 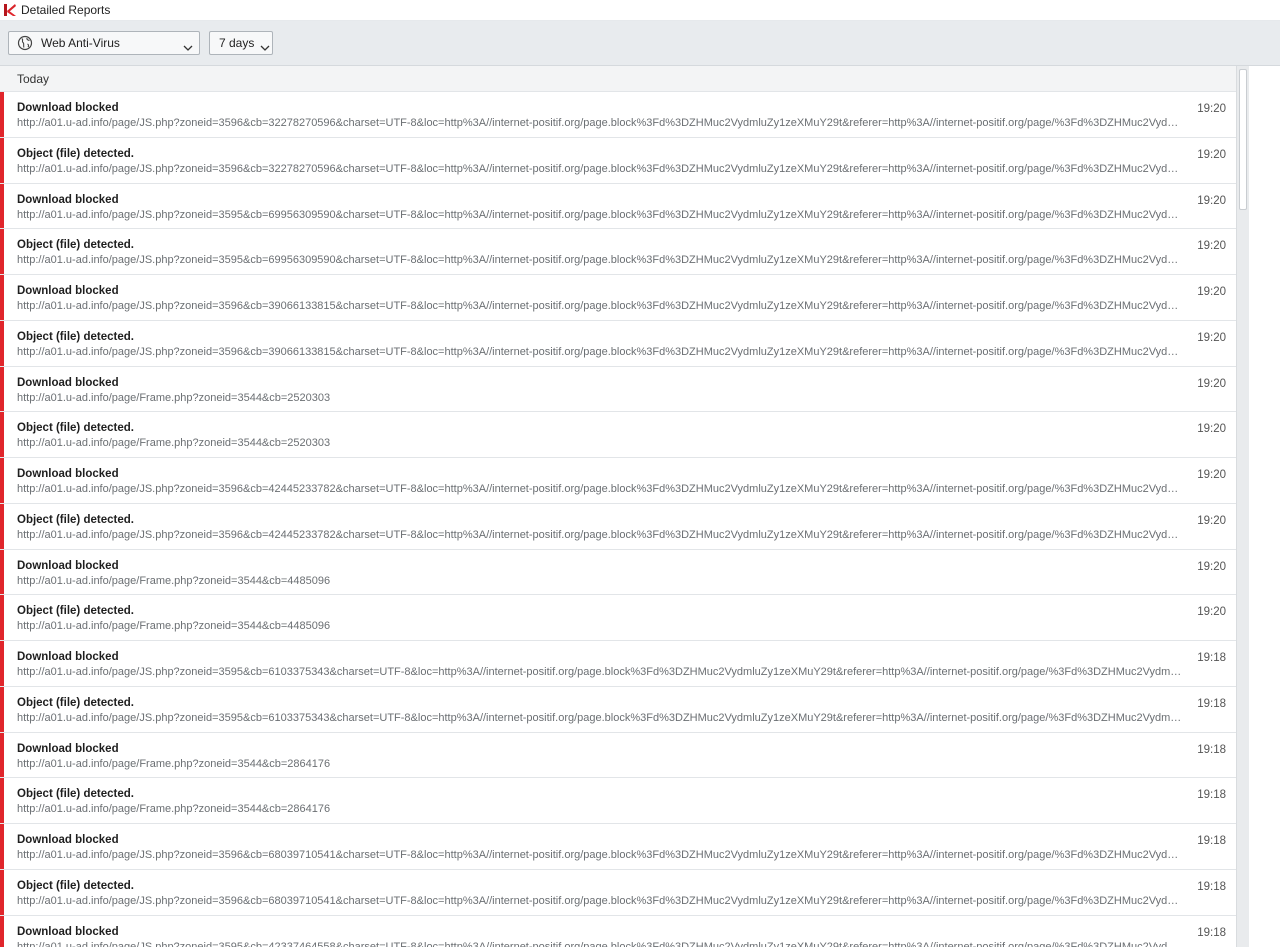 I want to click on group-header-today: Today, so click(x=618, y=79).